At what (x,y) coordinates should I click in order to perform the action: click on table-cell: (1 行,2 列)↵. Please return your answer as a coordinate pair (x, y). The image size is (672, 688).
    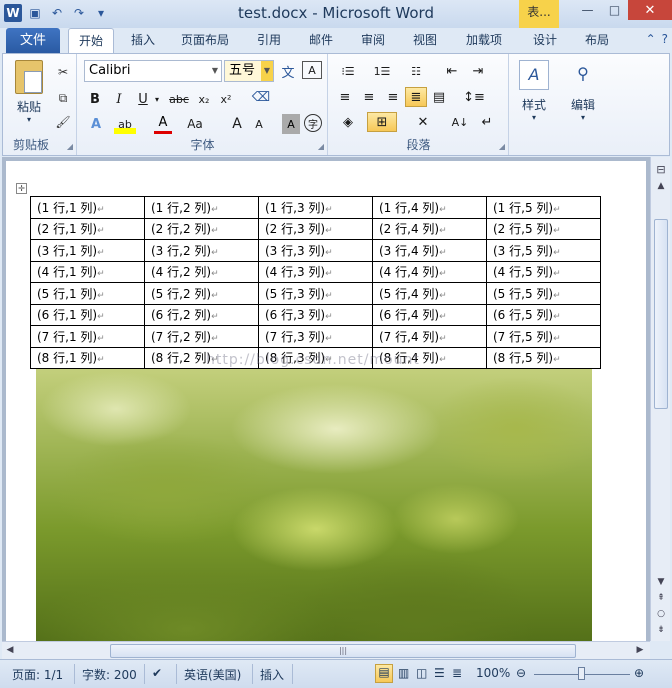
    Looking at the image, I should click on (201, 207).